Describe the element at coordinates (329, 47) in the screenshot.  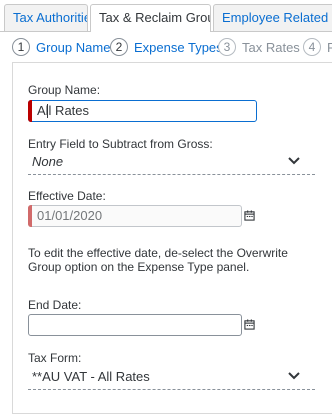
I see `step-label: Re` at that location.